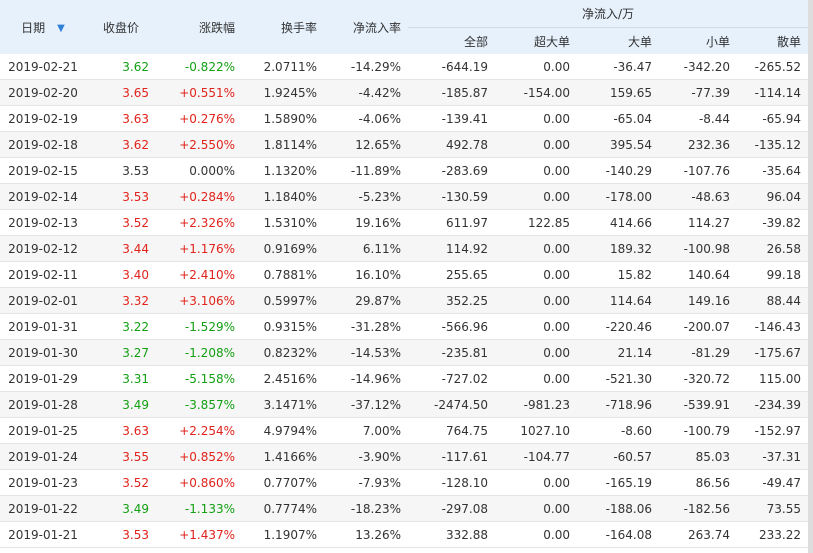 Image resolution: width=813 pixels, height=553 pixels. Describe the element at coordinates (451, 40) in the screenshot. I see `col-header-total: 全部` at that location.